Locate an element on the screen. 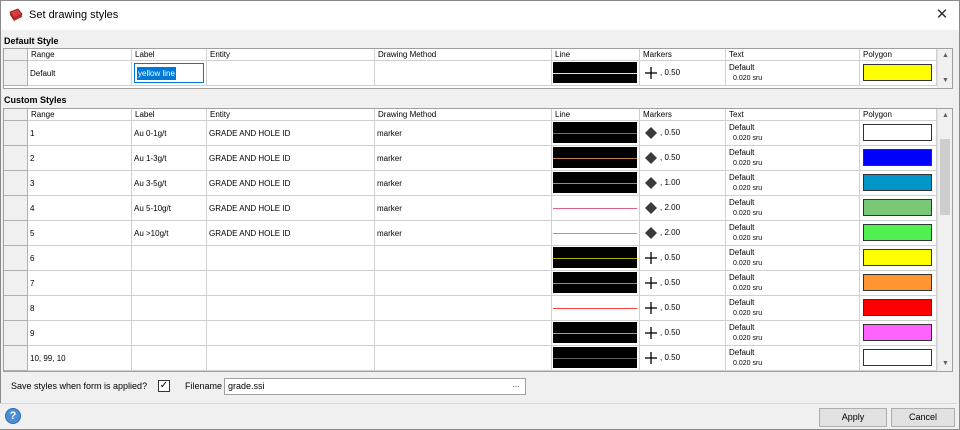  range-cell: 3 is located at coordinates (80, 183).